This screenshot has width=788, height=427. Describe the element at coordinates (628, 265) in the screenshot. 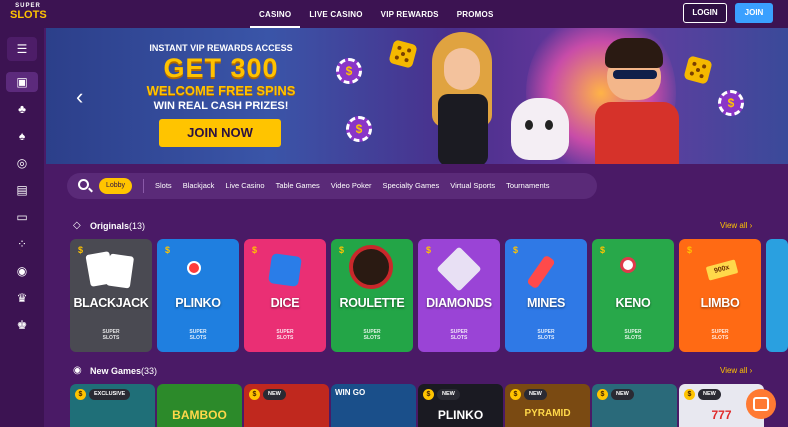

I see `keno-ball-icon` at that location.